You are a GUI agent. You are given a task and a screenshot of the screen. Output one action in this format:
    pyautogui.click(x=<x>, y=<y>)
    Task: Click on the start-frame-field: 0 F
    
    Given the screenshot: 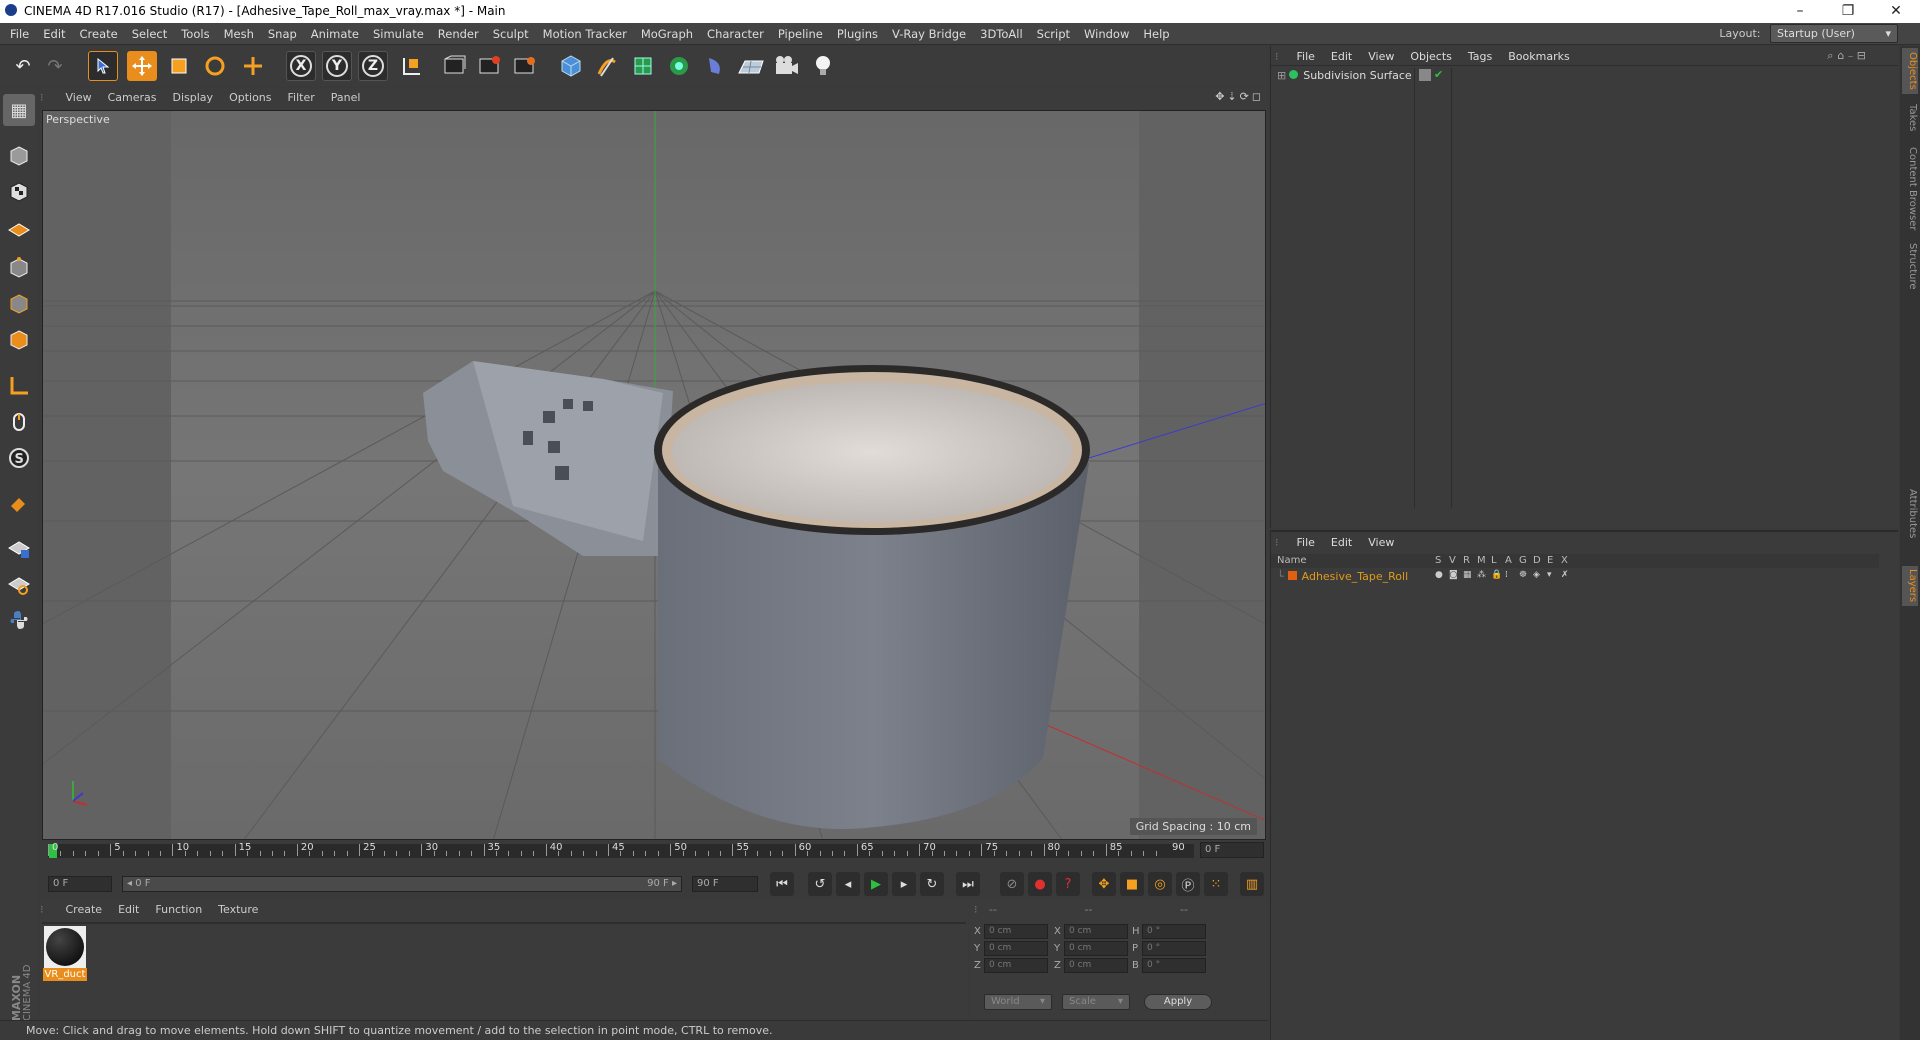 What is the action you would take?
    pyautogui.click(x=80, y=884)
    